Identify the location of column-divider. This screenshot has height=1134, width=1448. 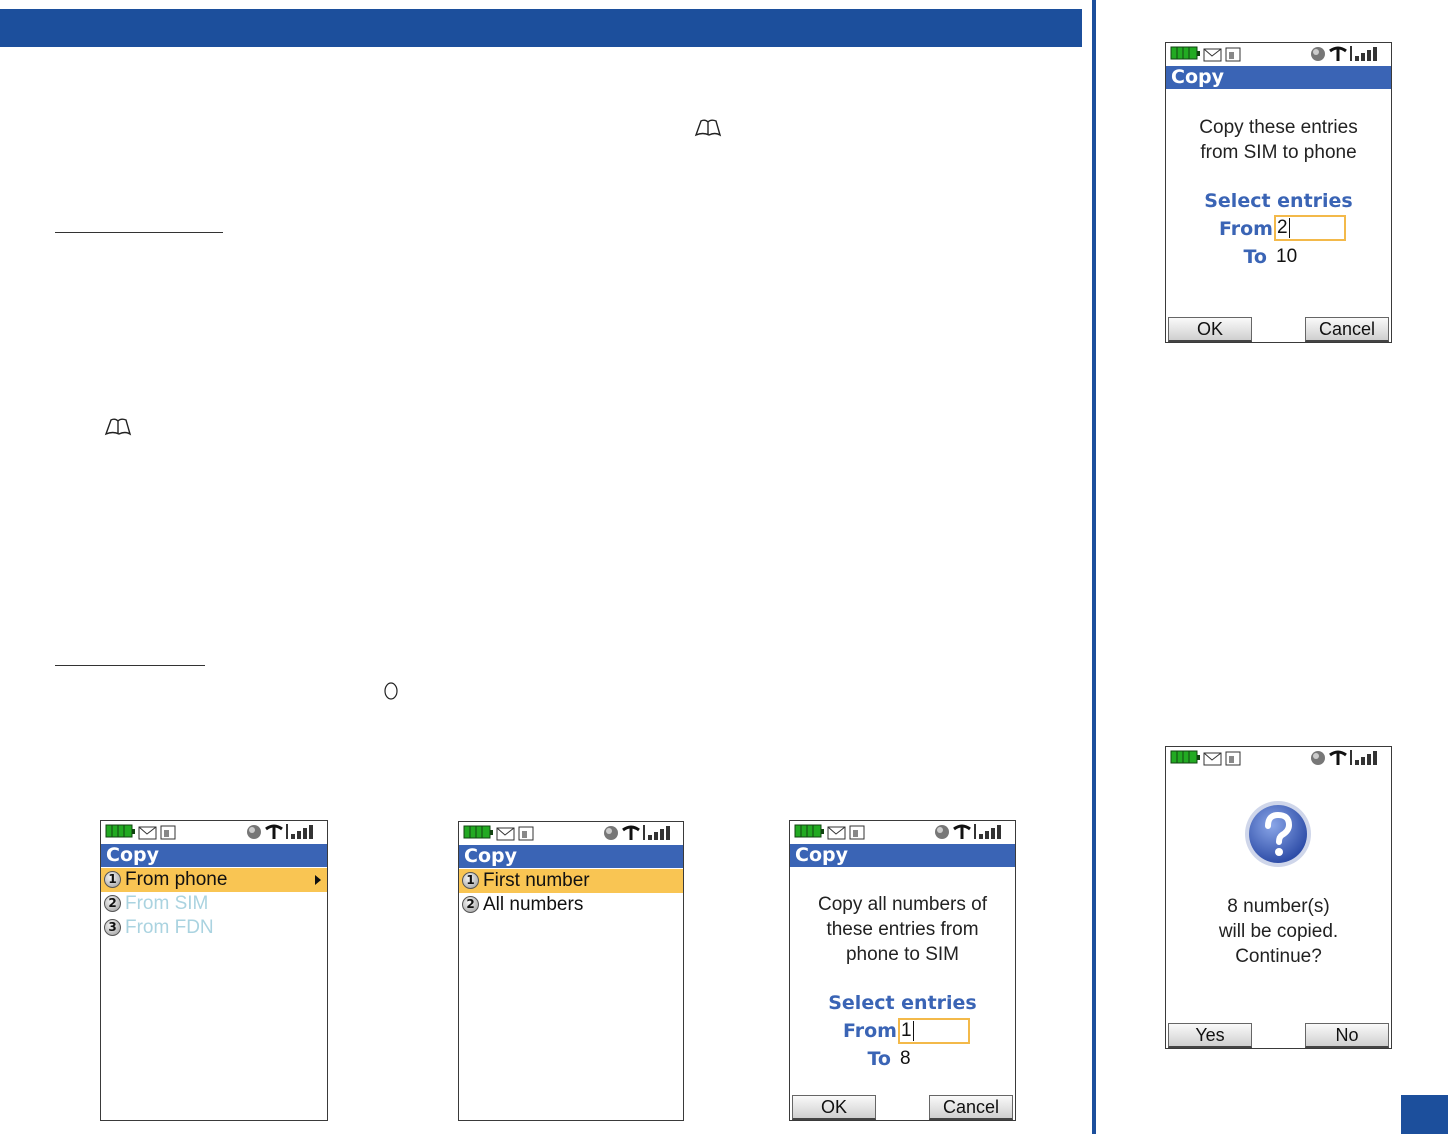
(1094, 567).